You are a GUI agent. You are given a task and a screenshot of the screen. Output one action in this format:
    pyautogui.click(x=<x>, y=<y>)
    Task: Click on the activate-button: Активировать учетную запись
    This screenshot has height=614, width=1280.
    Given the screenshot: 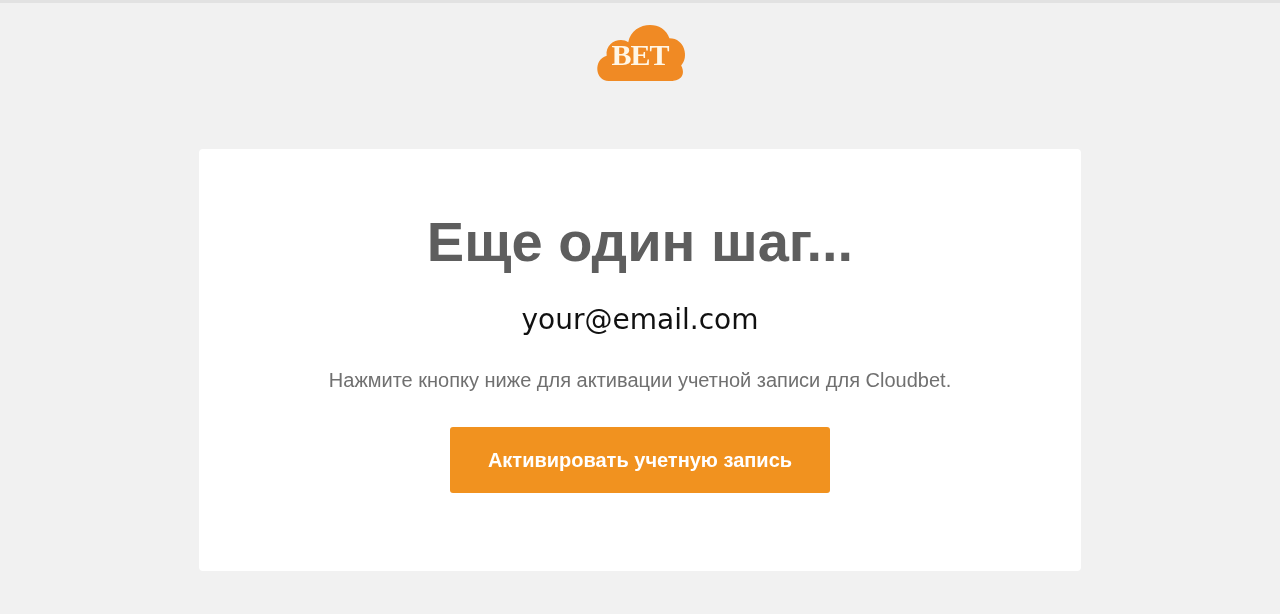 What is the action you would take?
    pyautogui.click(x=640, y=460)
    